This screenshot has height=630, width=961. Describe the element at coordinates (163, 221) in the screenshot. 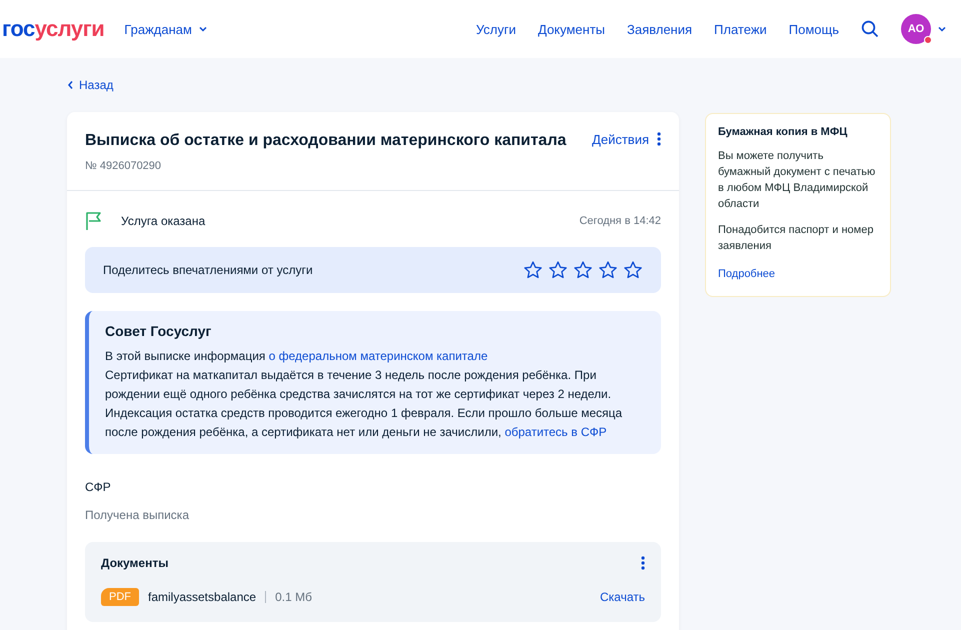

I see `status-label: Услуга оказана` at that location.